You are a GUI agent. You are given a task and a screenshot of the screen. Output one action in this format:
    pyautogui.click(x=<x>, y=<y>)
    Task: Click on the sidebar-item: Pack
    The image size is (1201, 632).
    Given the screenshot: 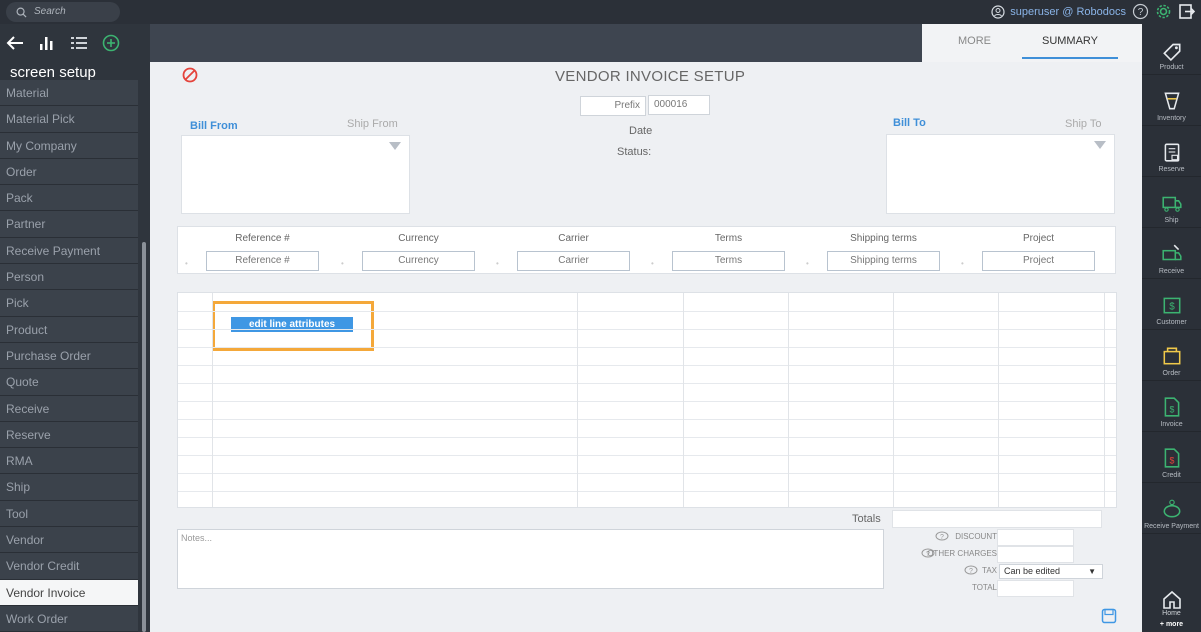 What is the action you would take?
    pyautogui.click(x=69, y=198)
    